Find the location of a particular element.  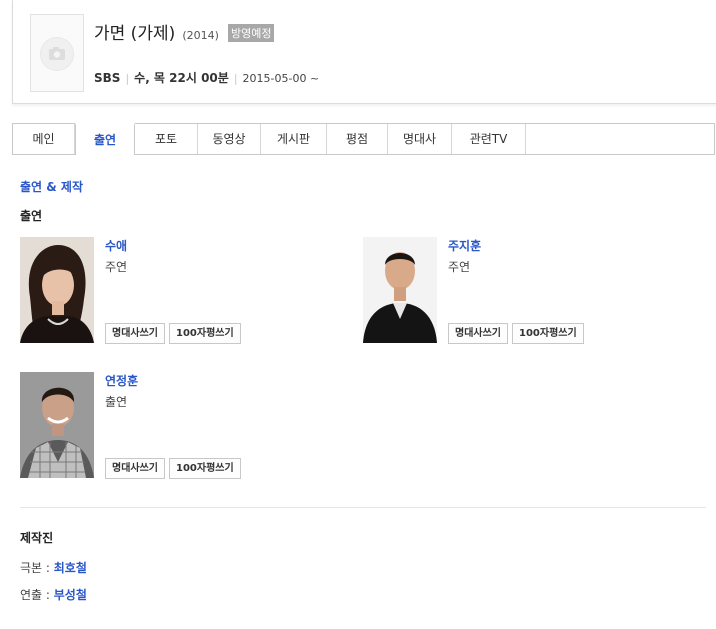

crew-row-director: 연출 : 부성철 is located at coordinates (53, 594).